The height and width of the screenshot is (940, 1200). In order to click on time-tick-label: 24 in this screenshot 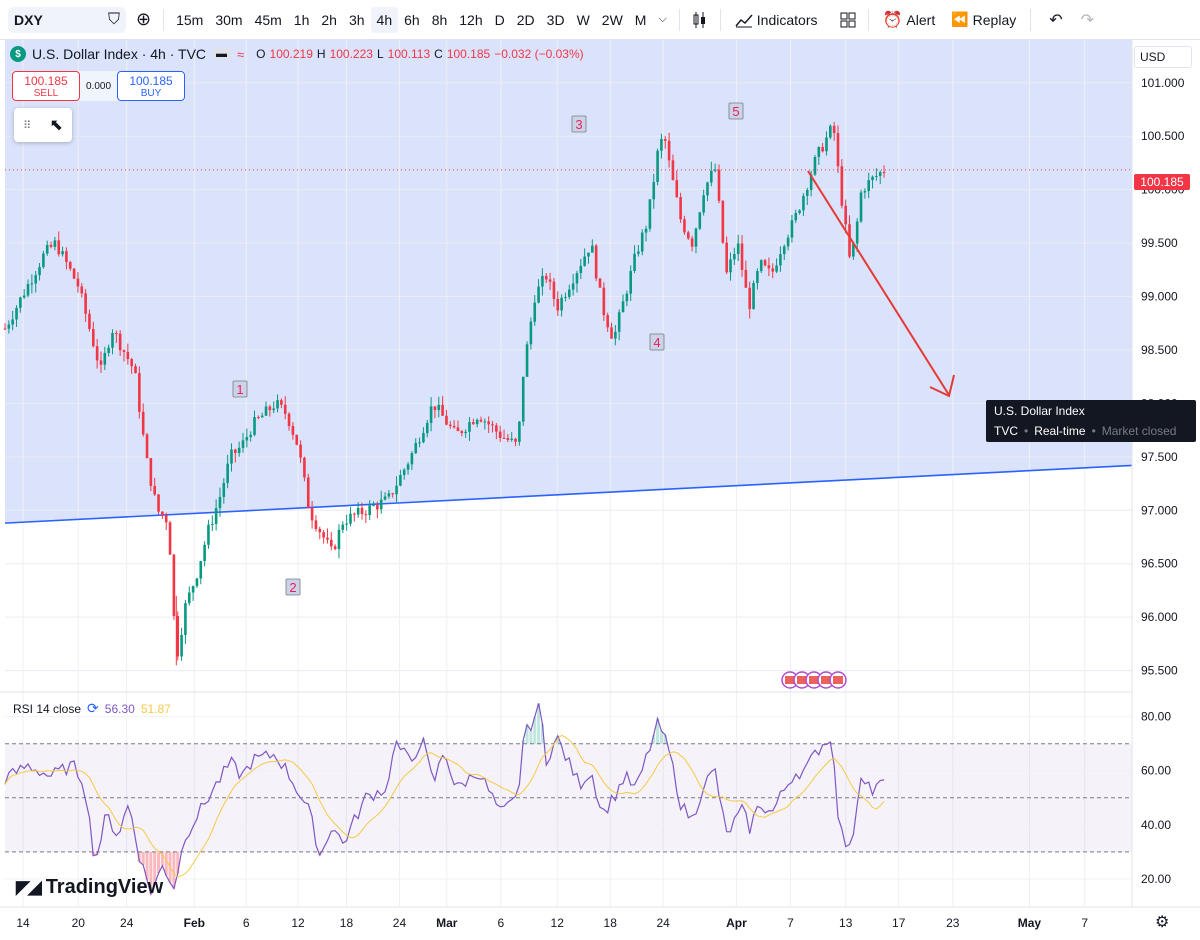, I will do `click(663, 923)`.